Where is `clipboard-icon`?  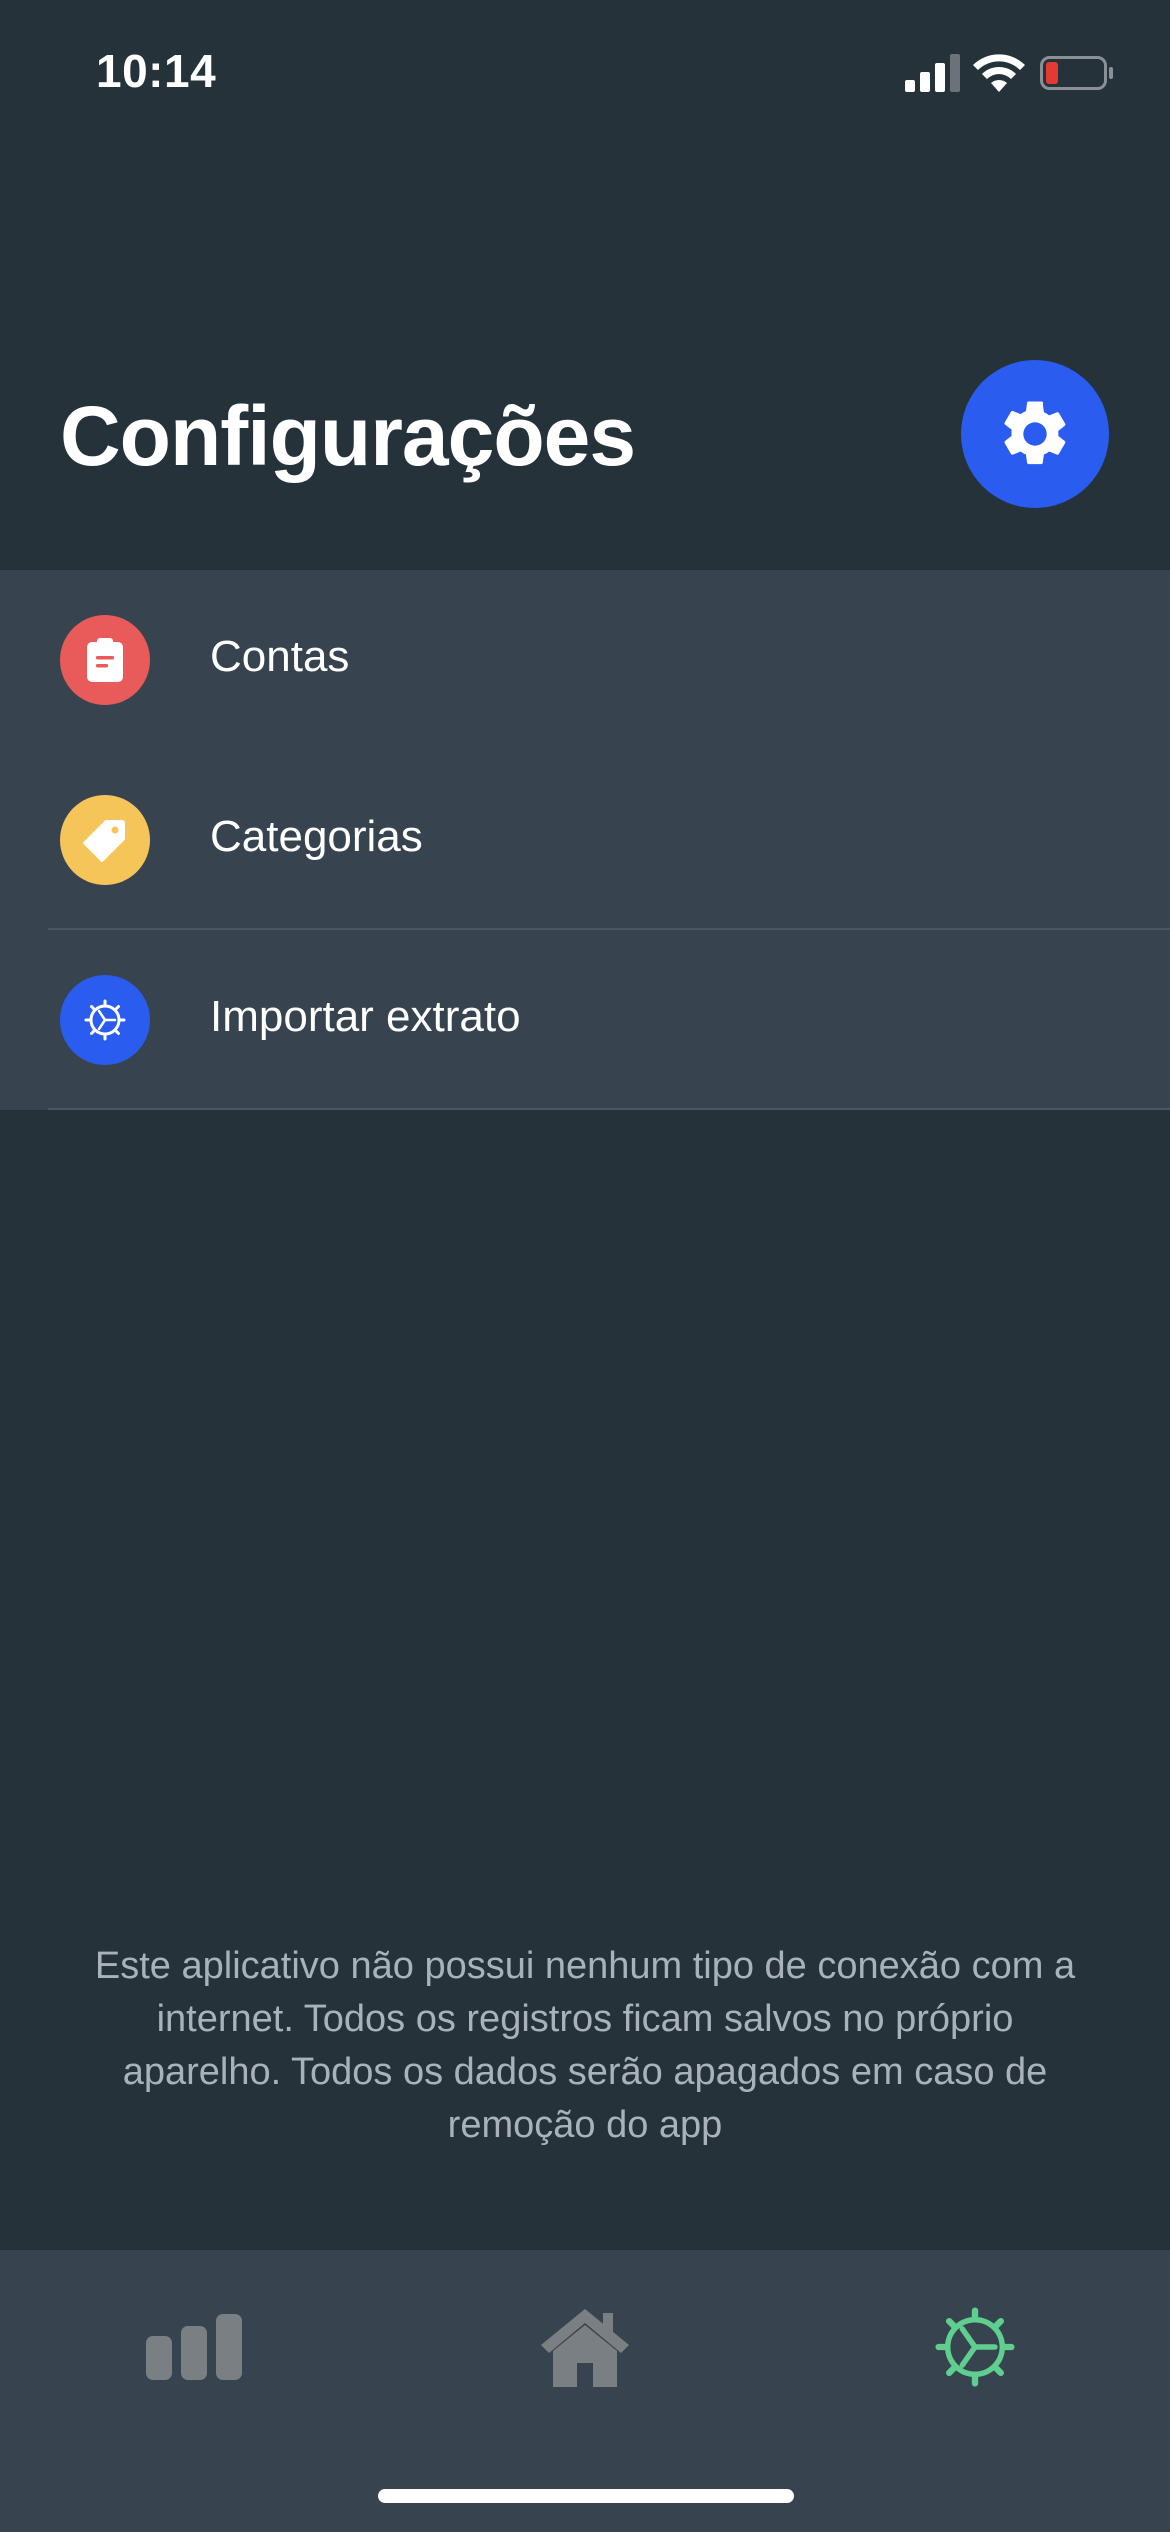
clipboard-icon is located at coordinates (105, 660).